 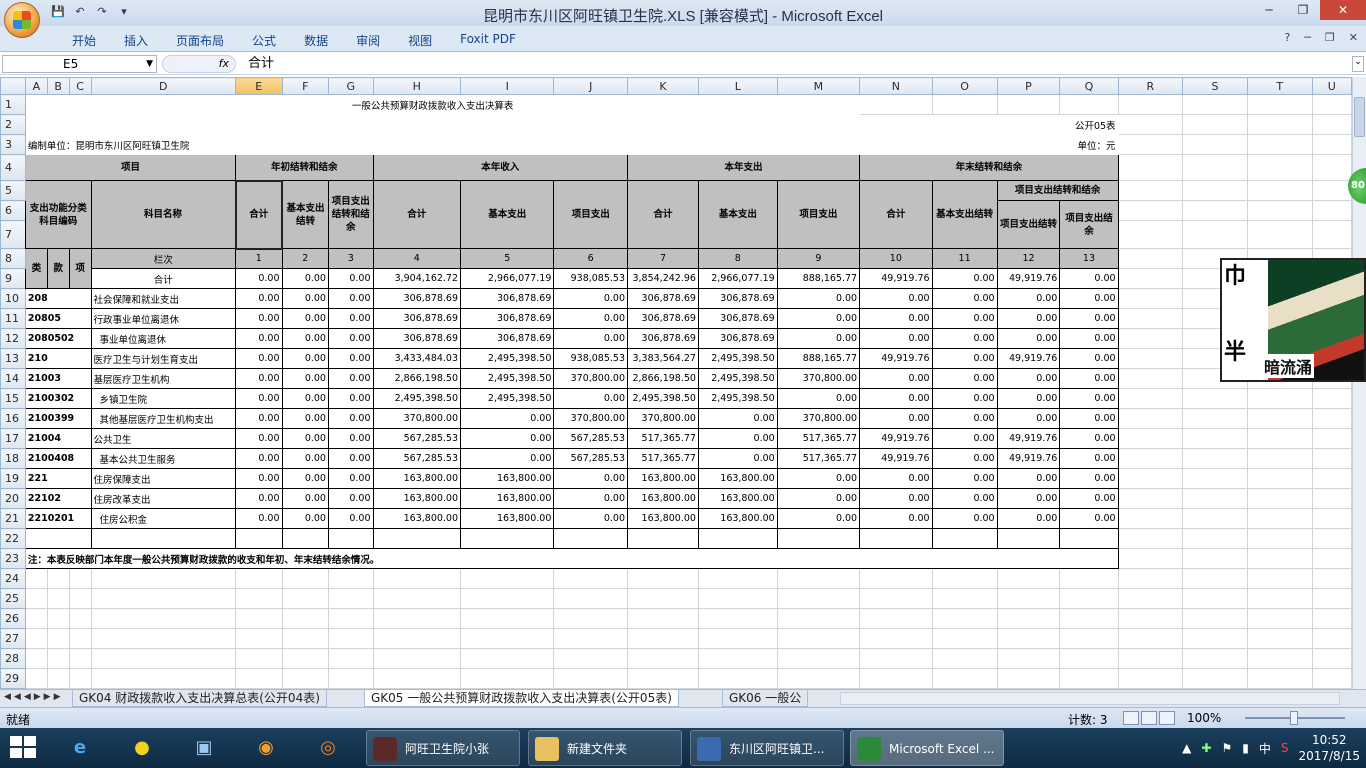 I want to click on row-header: 4, so click(x=13, y=167).